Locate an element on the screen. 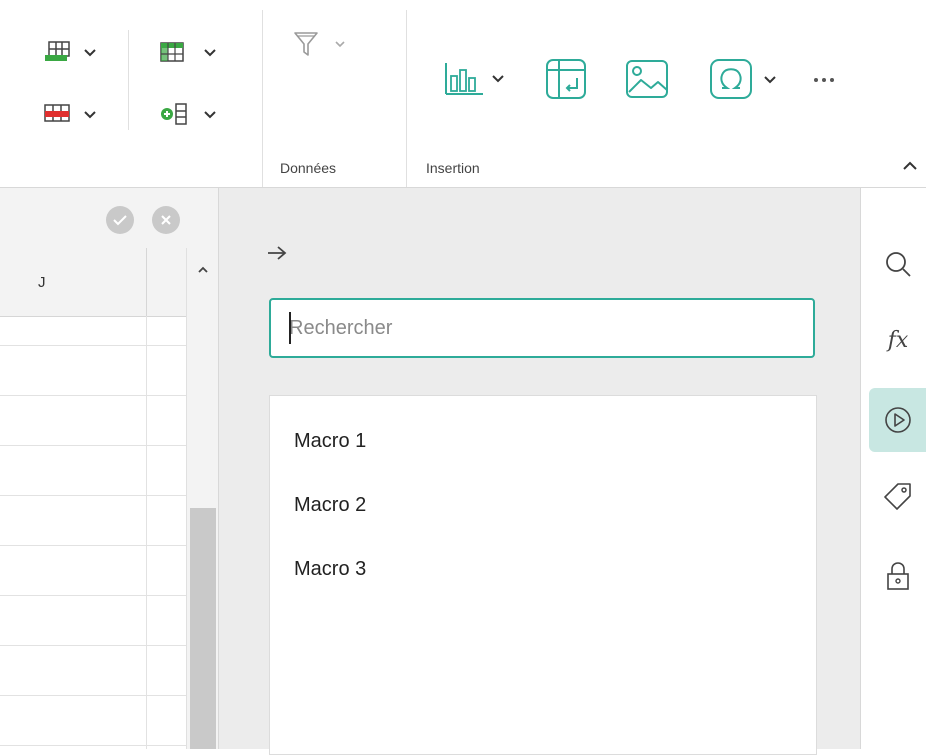  image-button is located at coordinates (647, 79).